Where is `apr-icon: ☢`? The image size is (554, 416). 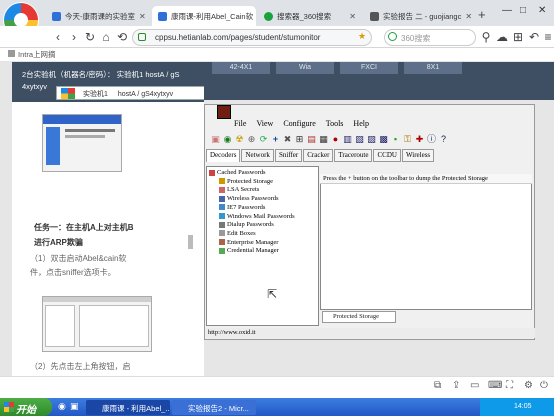
apr-icon: ☢ is located at coordinates (239, 139).